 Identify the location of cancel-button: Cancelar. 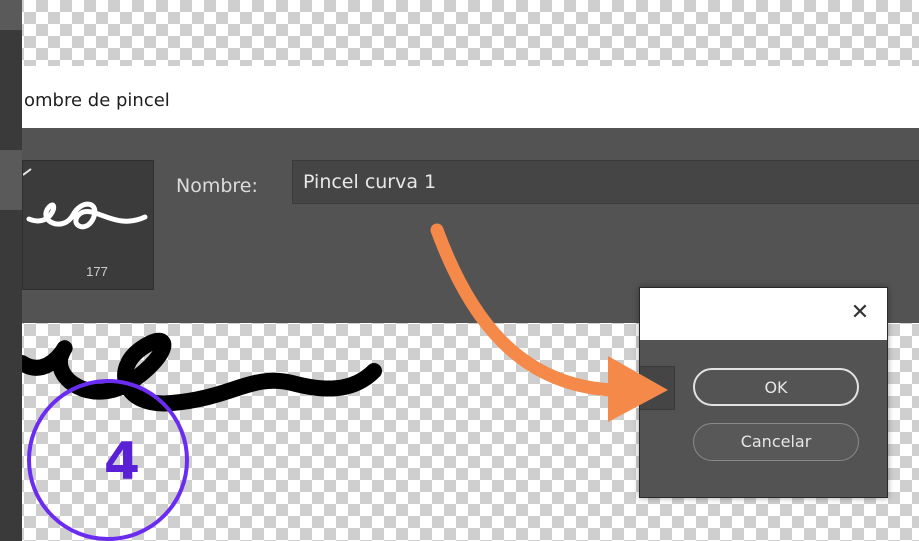
(776, 442).